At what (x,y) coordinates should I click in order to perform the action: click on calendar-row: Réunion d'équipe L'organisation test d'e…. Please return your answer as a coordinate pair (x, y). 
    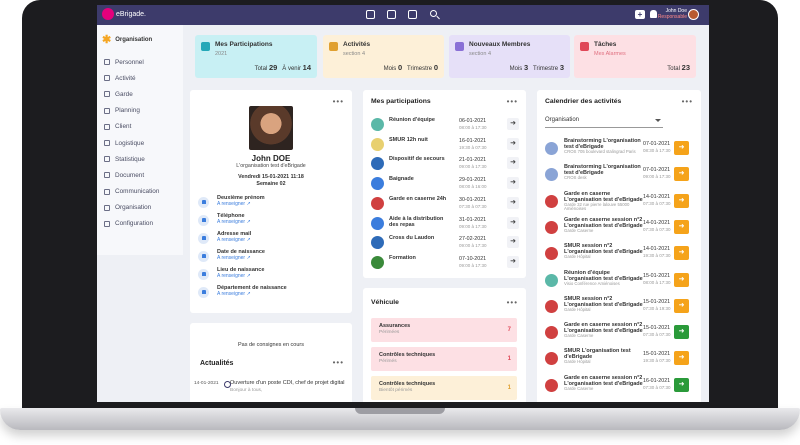
    Looking at the image, I should click on (616, 281).